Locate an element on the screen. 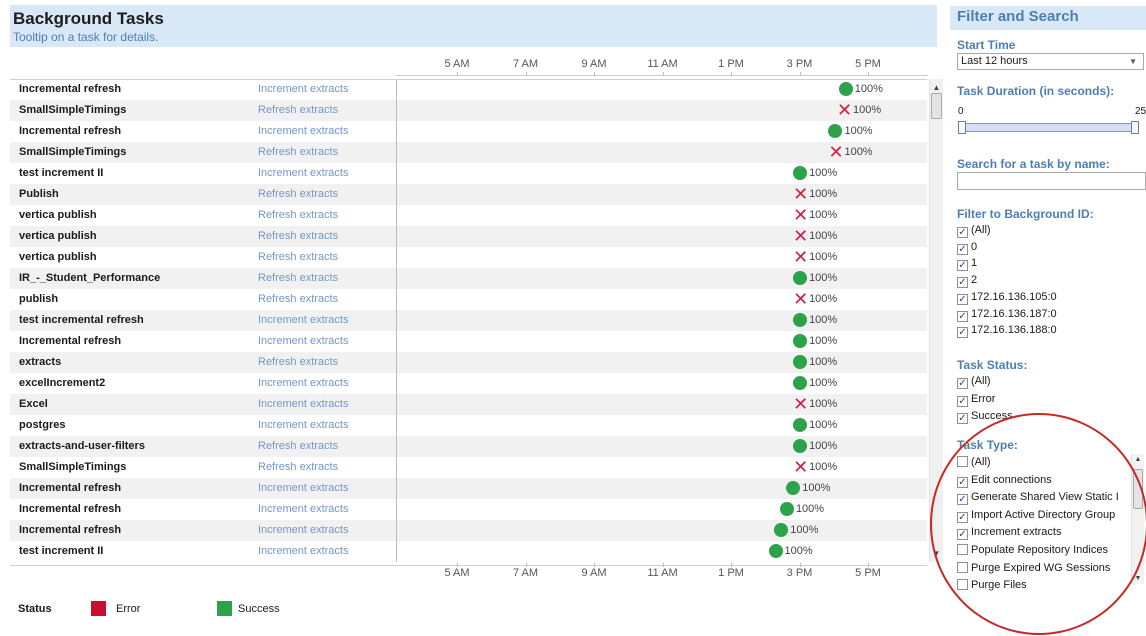 This screenshot has height=636, width=1146. duration-slider-min-handle is located at coordinates (962, 127).